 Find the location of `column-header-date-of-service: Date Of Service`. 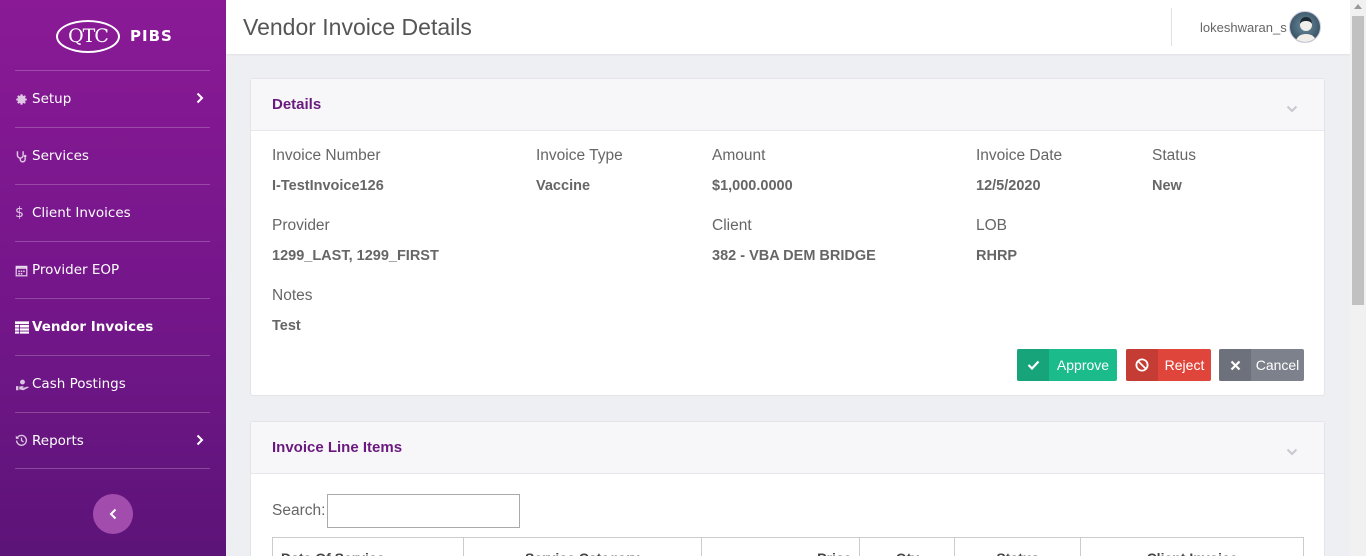

column-header-date-of-service: Date Of Service is located at coordinates (368, 546).